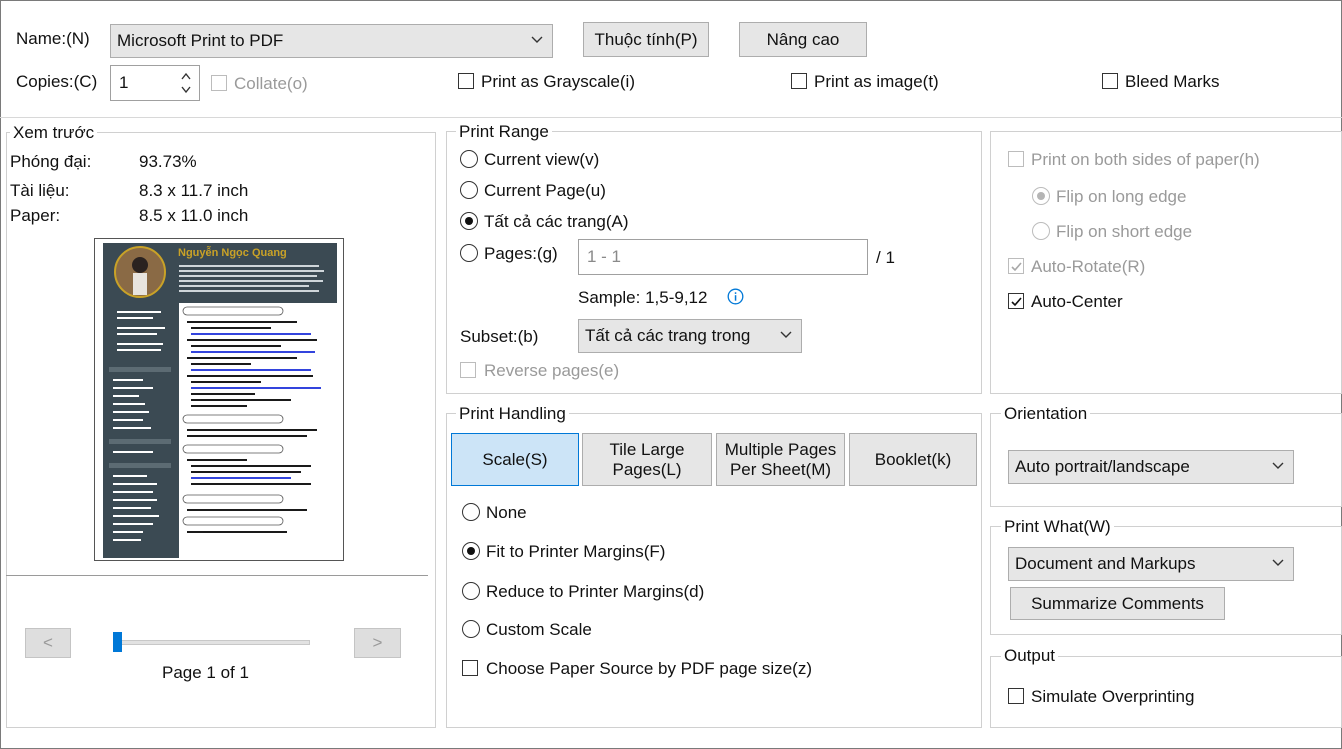 The image size is (1342, 749). Describe the element at coordinates (1105, 563) in the screenshot. I see `print-what-value: Document and Markups` at that location.